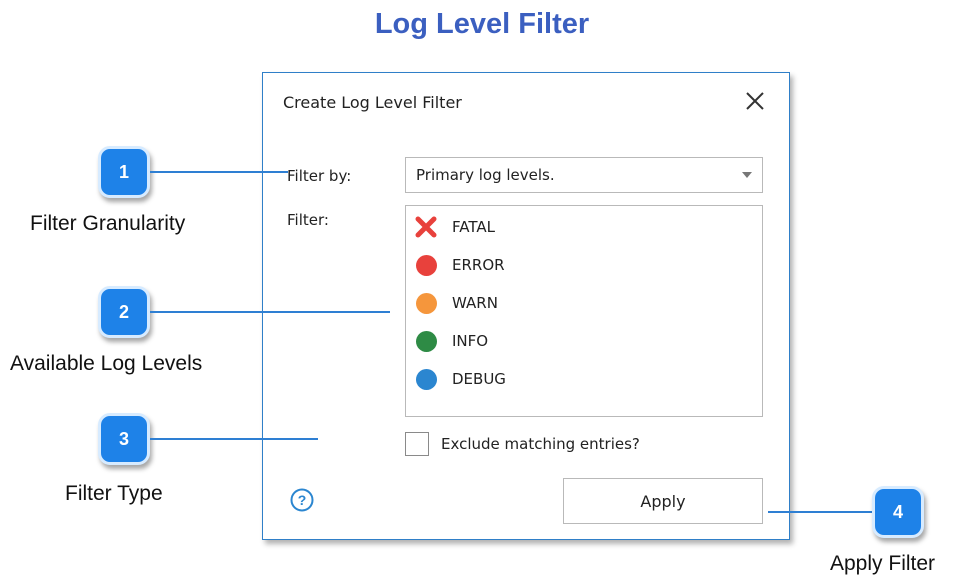 The image size is (964, 580). What do you see at coordinates (663, 501) in the screenshot?
I see `apply-button: Apply` at bounding box center [663, 501].